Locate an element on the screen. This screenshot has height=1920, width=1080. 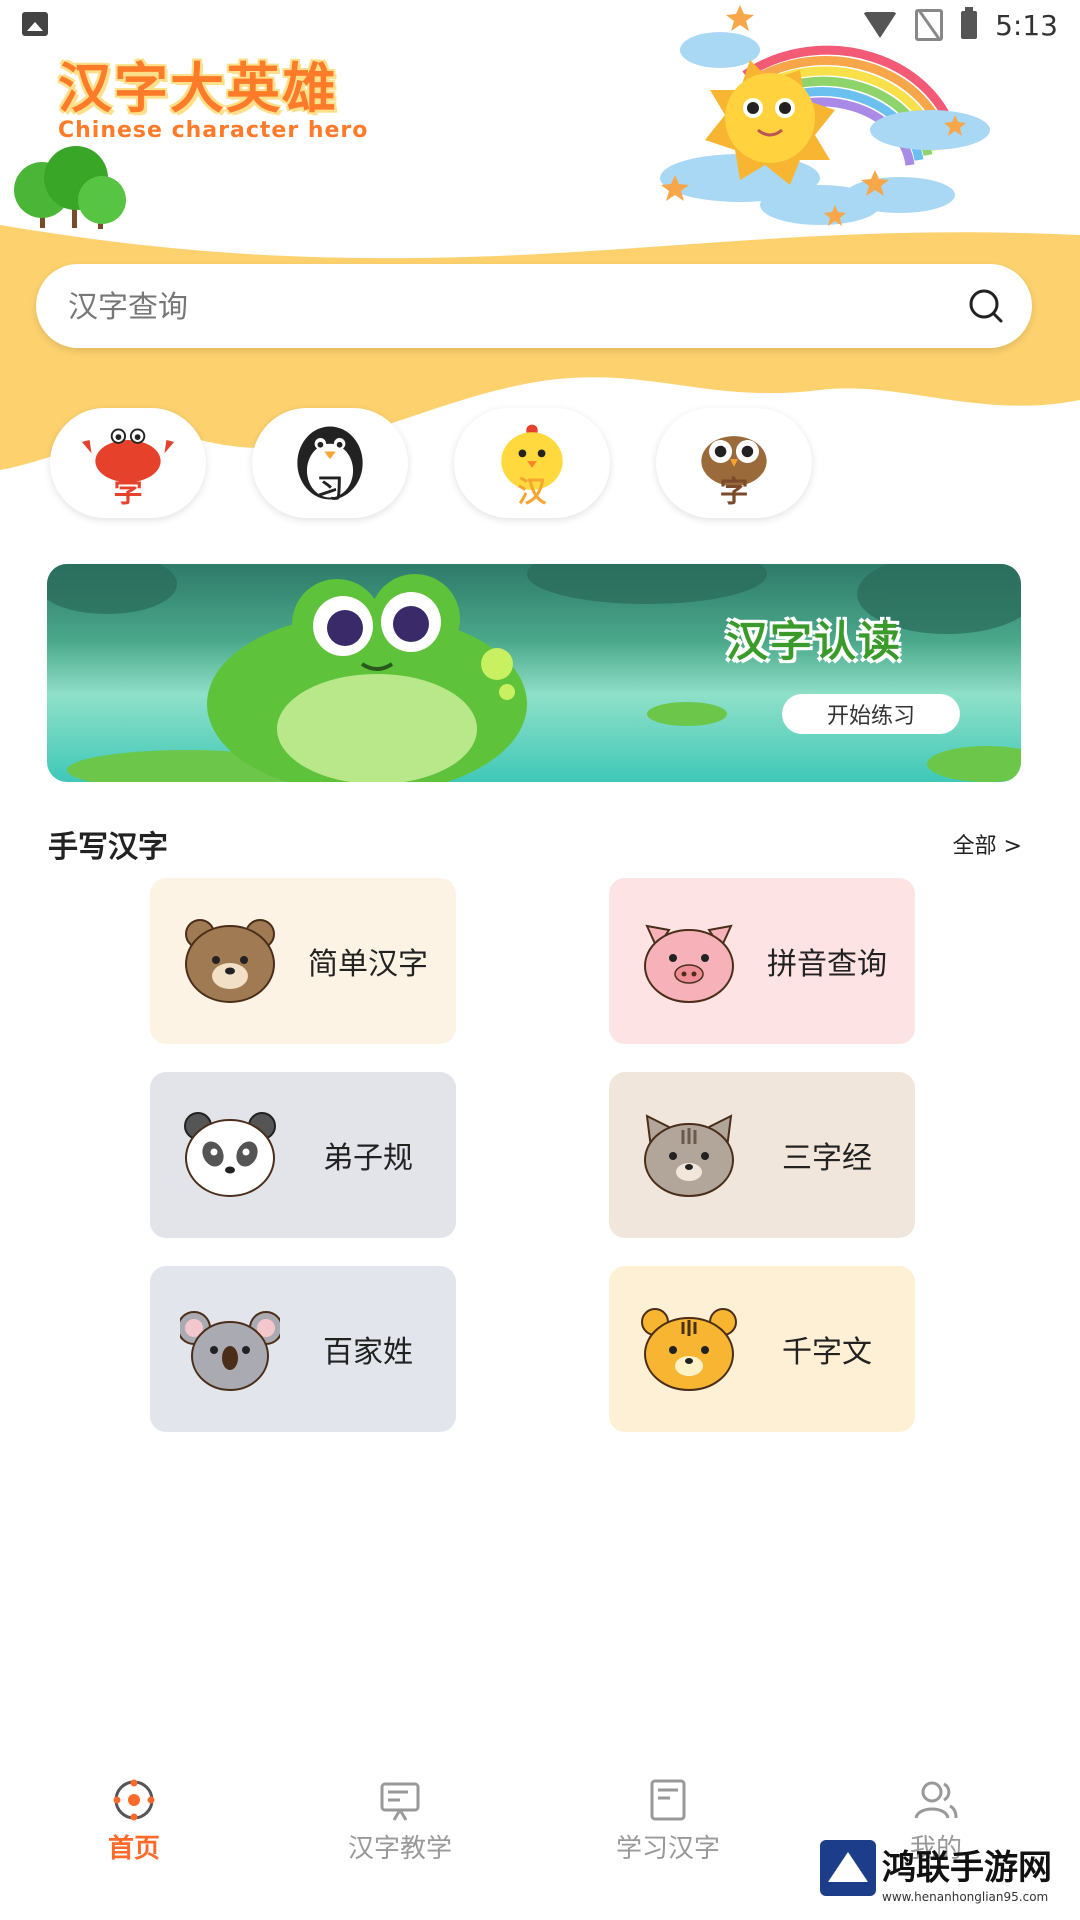
no-sim-icon is located at coordinates (929, 25).